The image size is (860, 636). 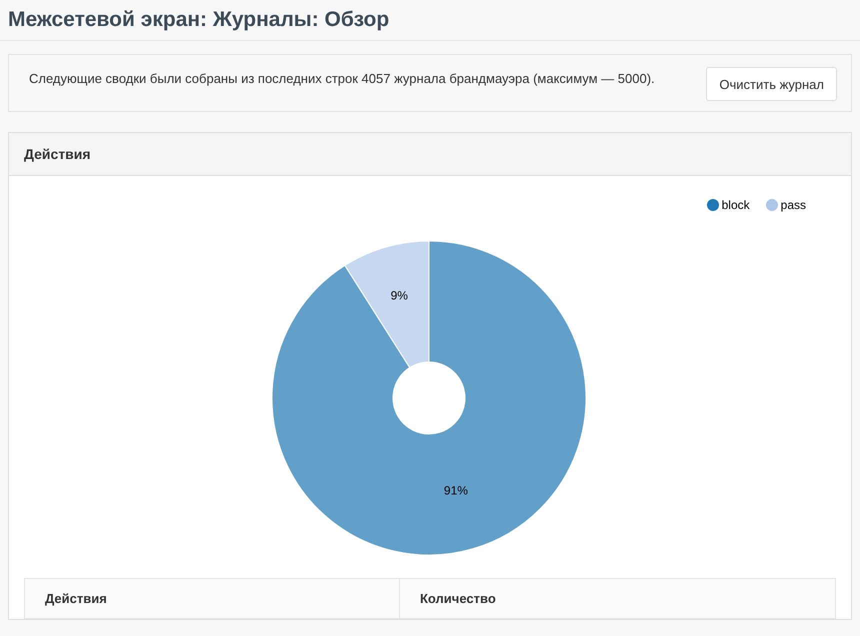 I want to click on clear-log-button: Очистить журнал, so click(x=771, y=84).